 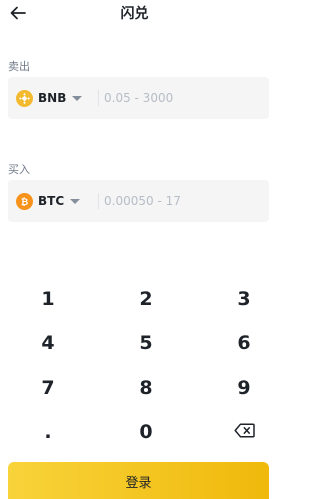 I want to click on backspace-key, so click(x=244, y=432).